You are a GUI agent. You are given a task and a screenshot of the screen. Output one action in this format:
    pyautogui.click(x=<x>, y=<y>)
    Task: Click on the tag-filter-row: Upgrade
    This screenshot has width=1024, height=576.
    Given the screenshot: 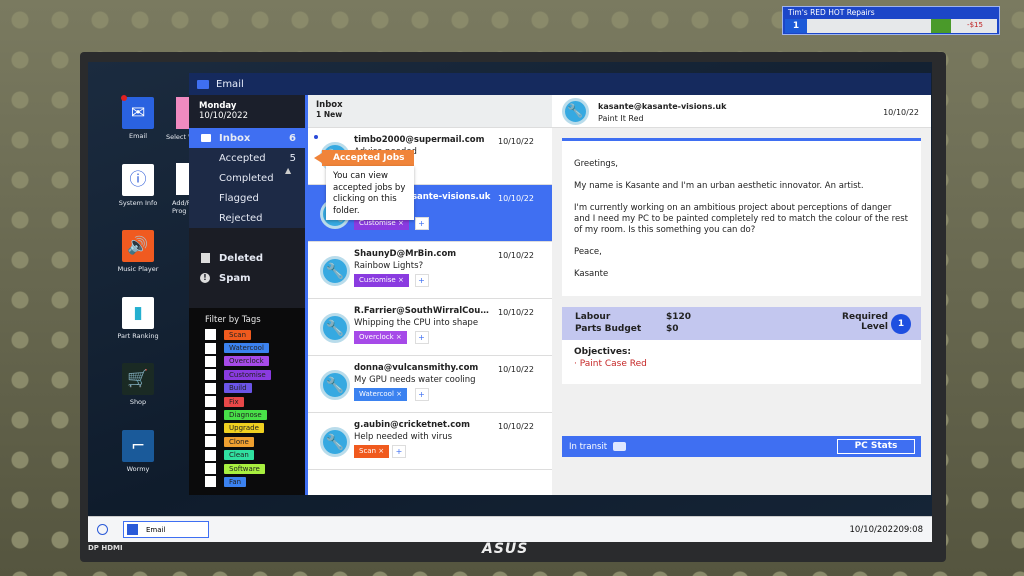 What is the action you would take?
    pyautogui.click(x=255, y=428)
    